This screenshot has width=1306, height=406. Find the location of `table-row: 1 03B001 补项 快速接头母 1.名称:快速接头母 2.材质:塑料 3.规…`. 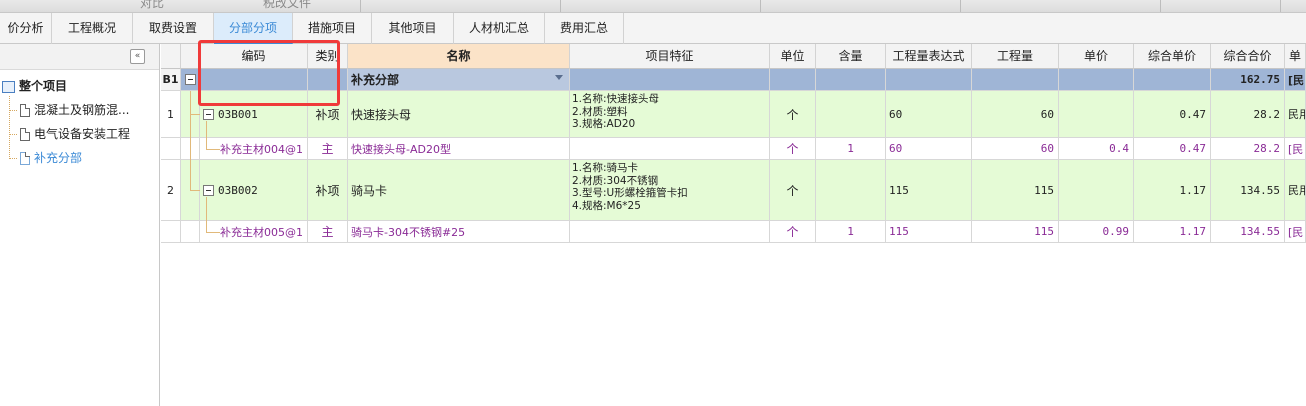

table-row: 1 03B001 补项 快速接头母 1.名称:快速接头母 2.材质:塑料 3.规… is located at coordinates (733, 114).